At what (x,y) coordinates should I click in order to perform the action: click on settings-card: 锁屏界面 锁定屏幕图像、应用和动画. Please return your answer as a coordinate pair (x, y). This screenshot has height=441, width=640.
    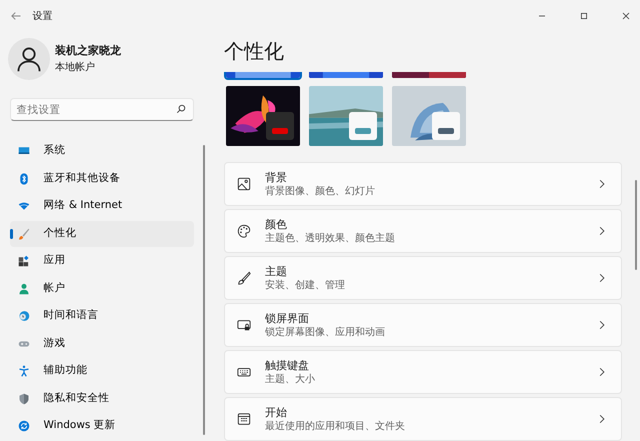
    Looking at the image, I should click on (423, 325).